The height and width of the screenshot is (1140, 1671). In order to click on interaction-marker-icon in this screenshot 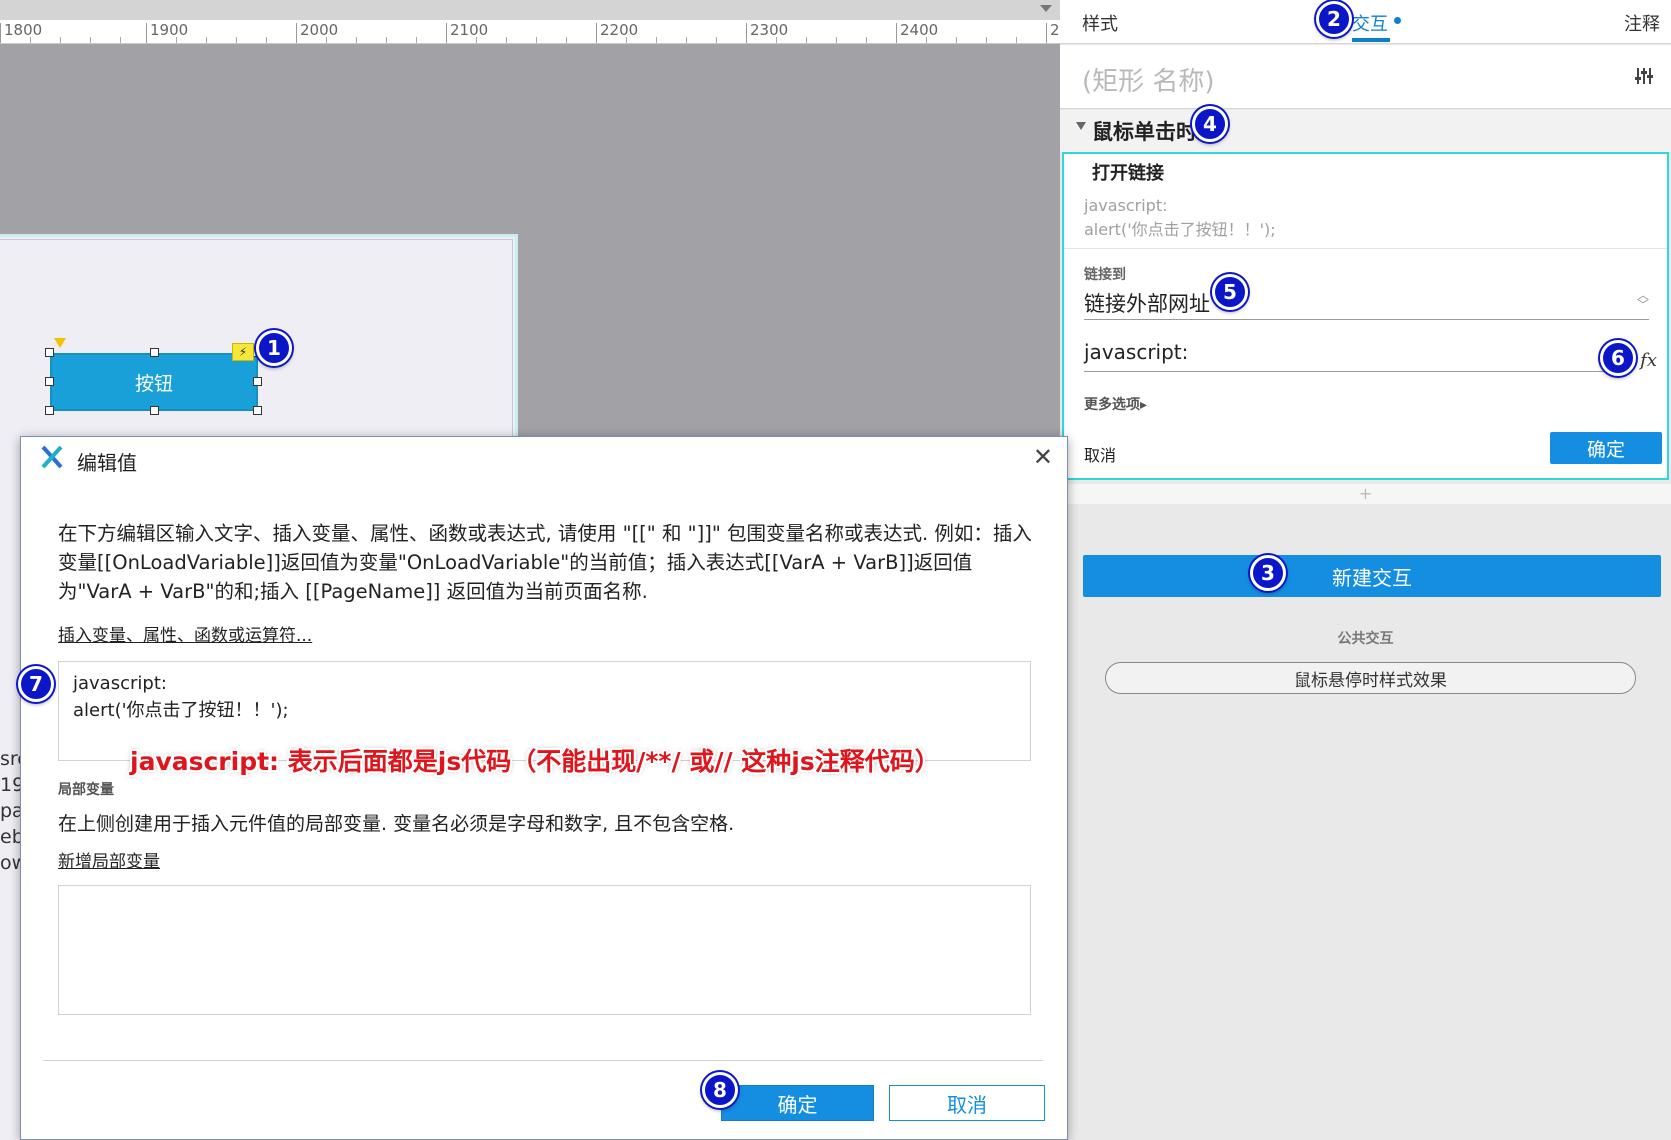, I will do `click(60, 343)`.